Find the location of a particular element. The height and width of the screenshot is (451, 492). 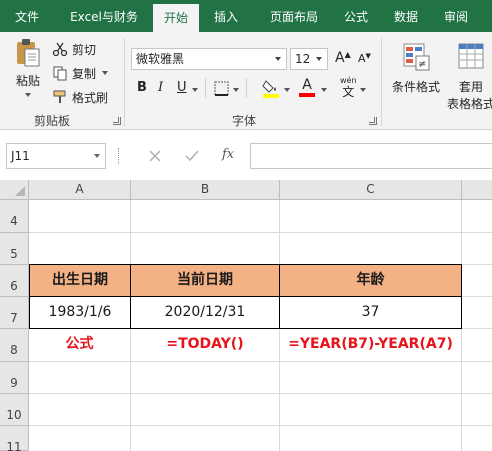

increase-font-size-button: A▲ is located at coordinates (343, 58).